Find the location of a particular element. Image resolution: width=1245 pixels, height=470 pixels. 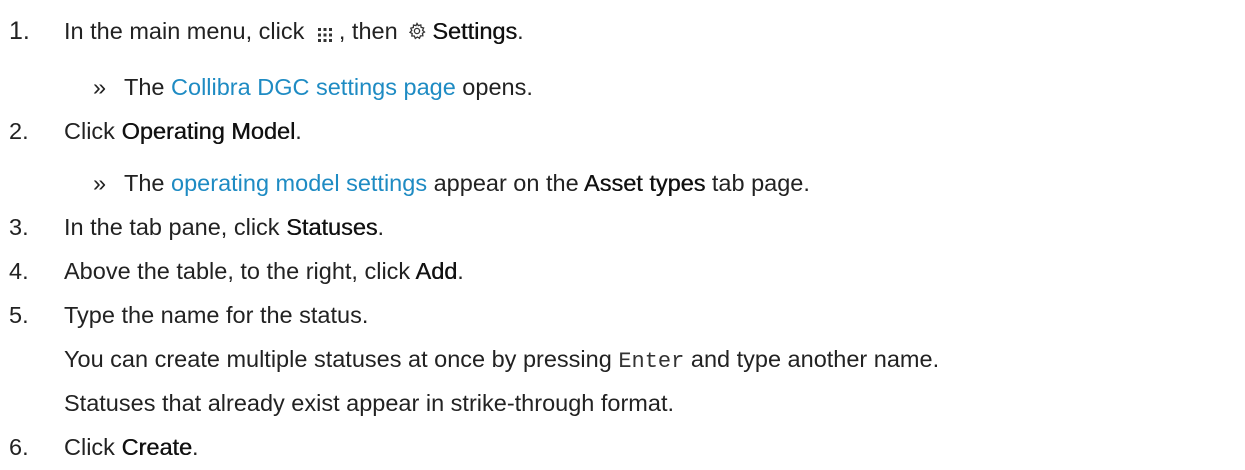

step-number: 4. is located at coordinates (19, 271).